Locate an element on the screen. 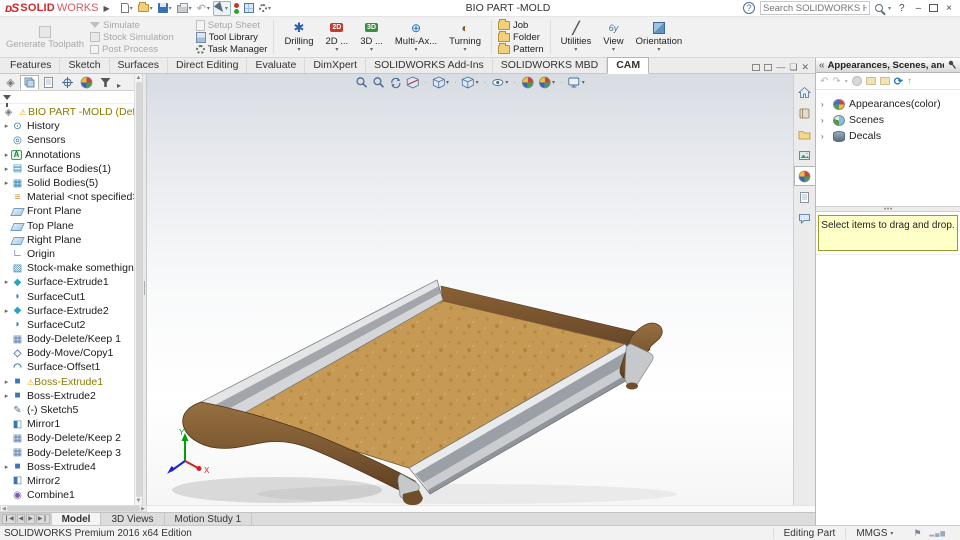 This screenshot has height=540, width=960. select-button: ▾ is located at coordinates (221, 8).